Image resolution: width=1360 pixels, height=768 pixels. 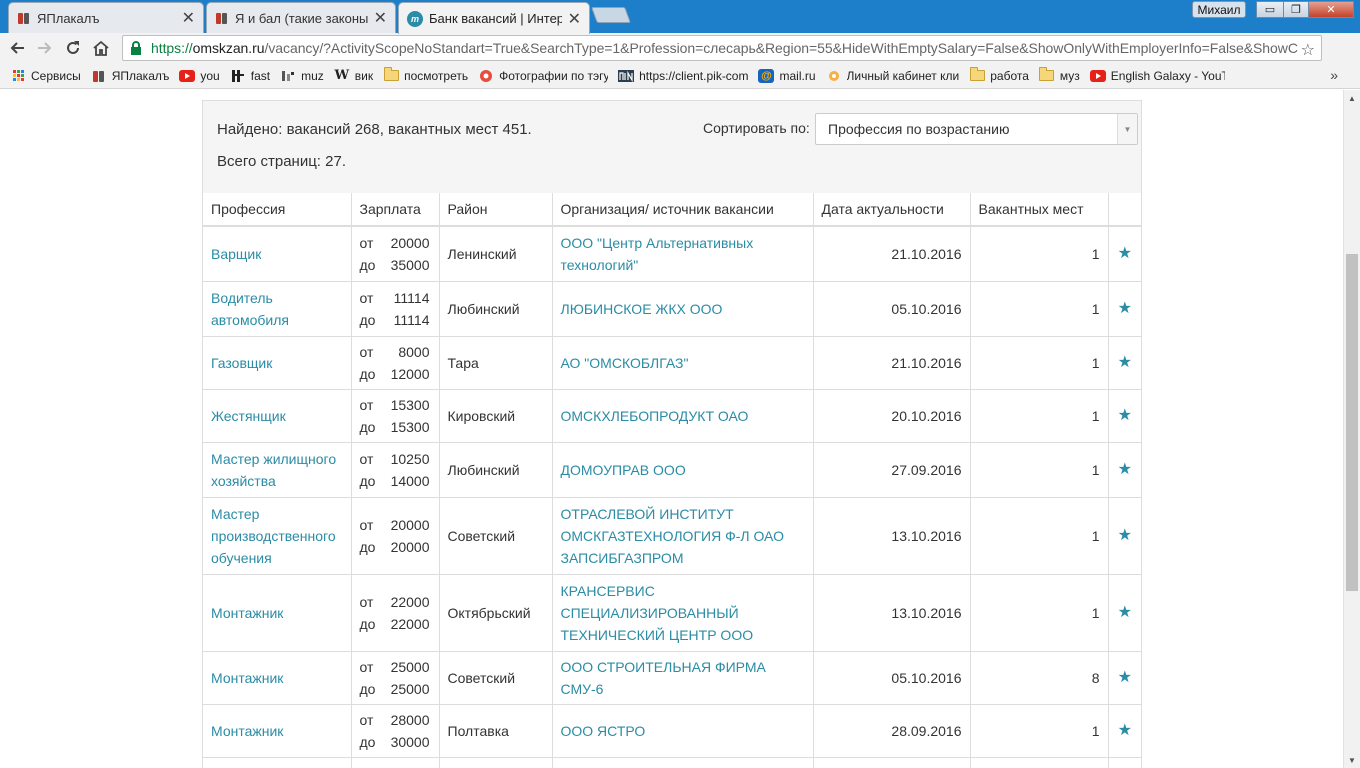 I want to click on tab-vacancy-bank: m Банк вакансий | Интера ✕, so click(x=494, y=18).